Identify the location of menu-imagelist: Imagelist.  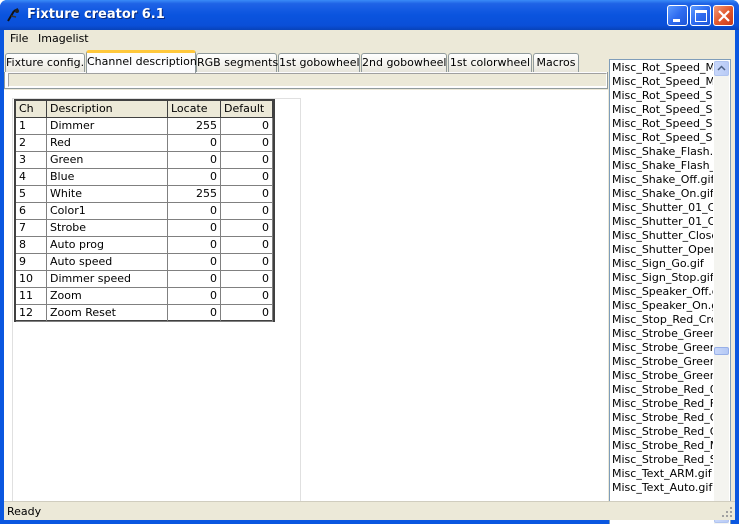
(63, 38).